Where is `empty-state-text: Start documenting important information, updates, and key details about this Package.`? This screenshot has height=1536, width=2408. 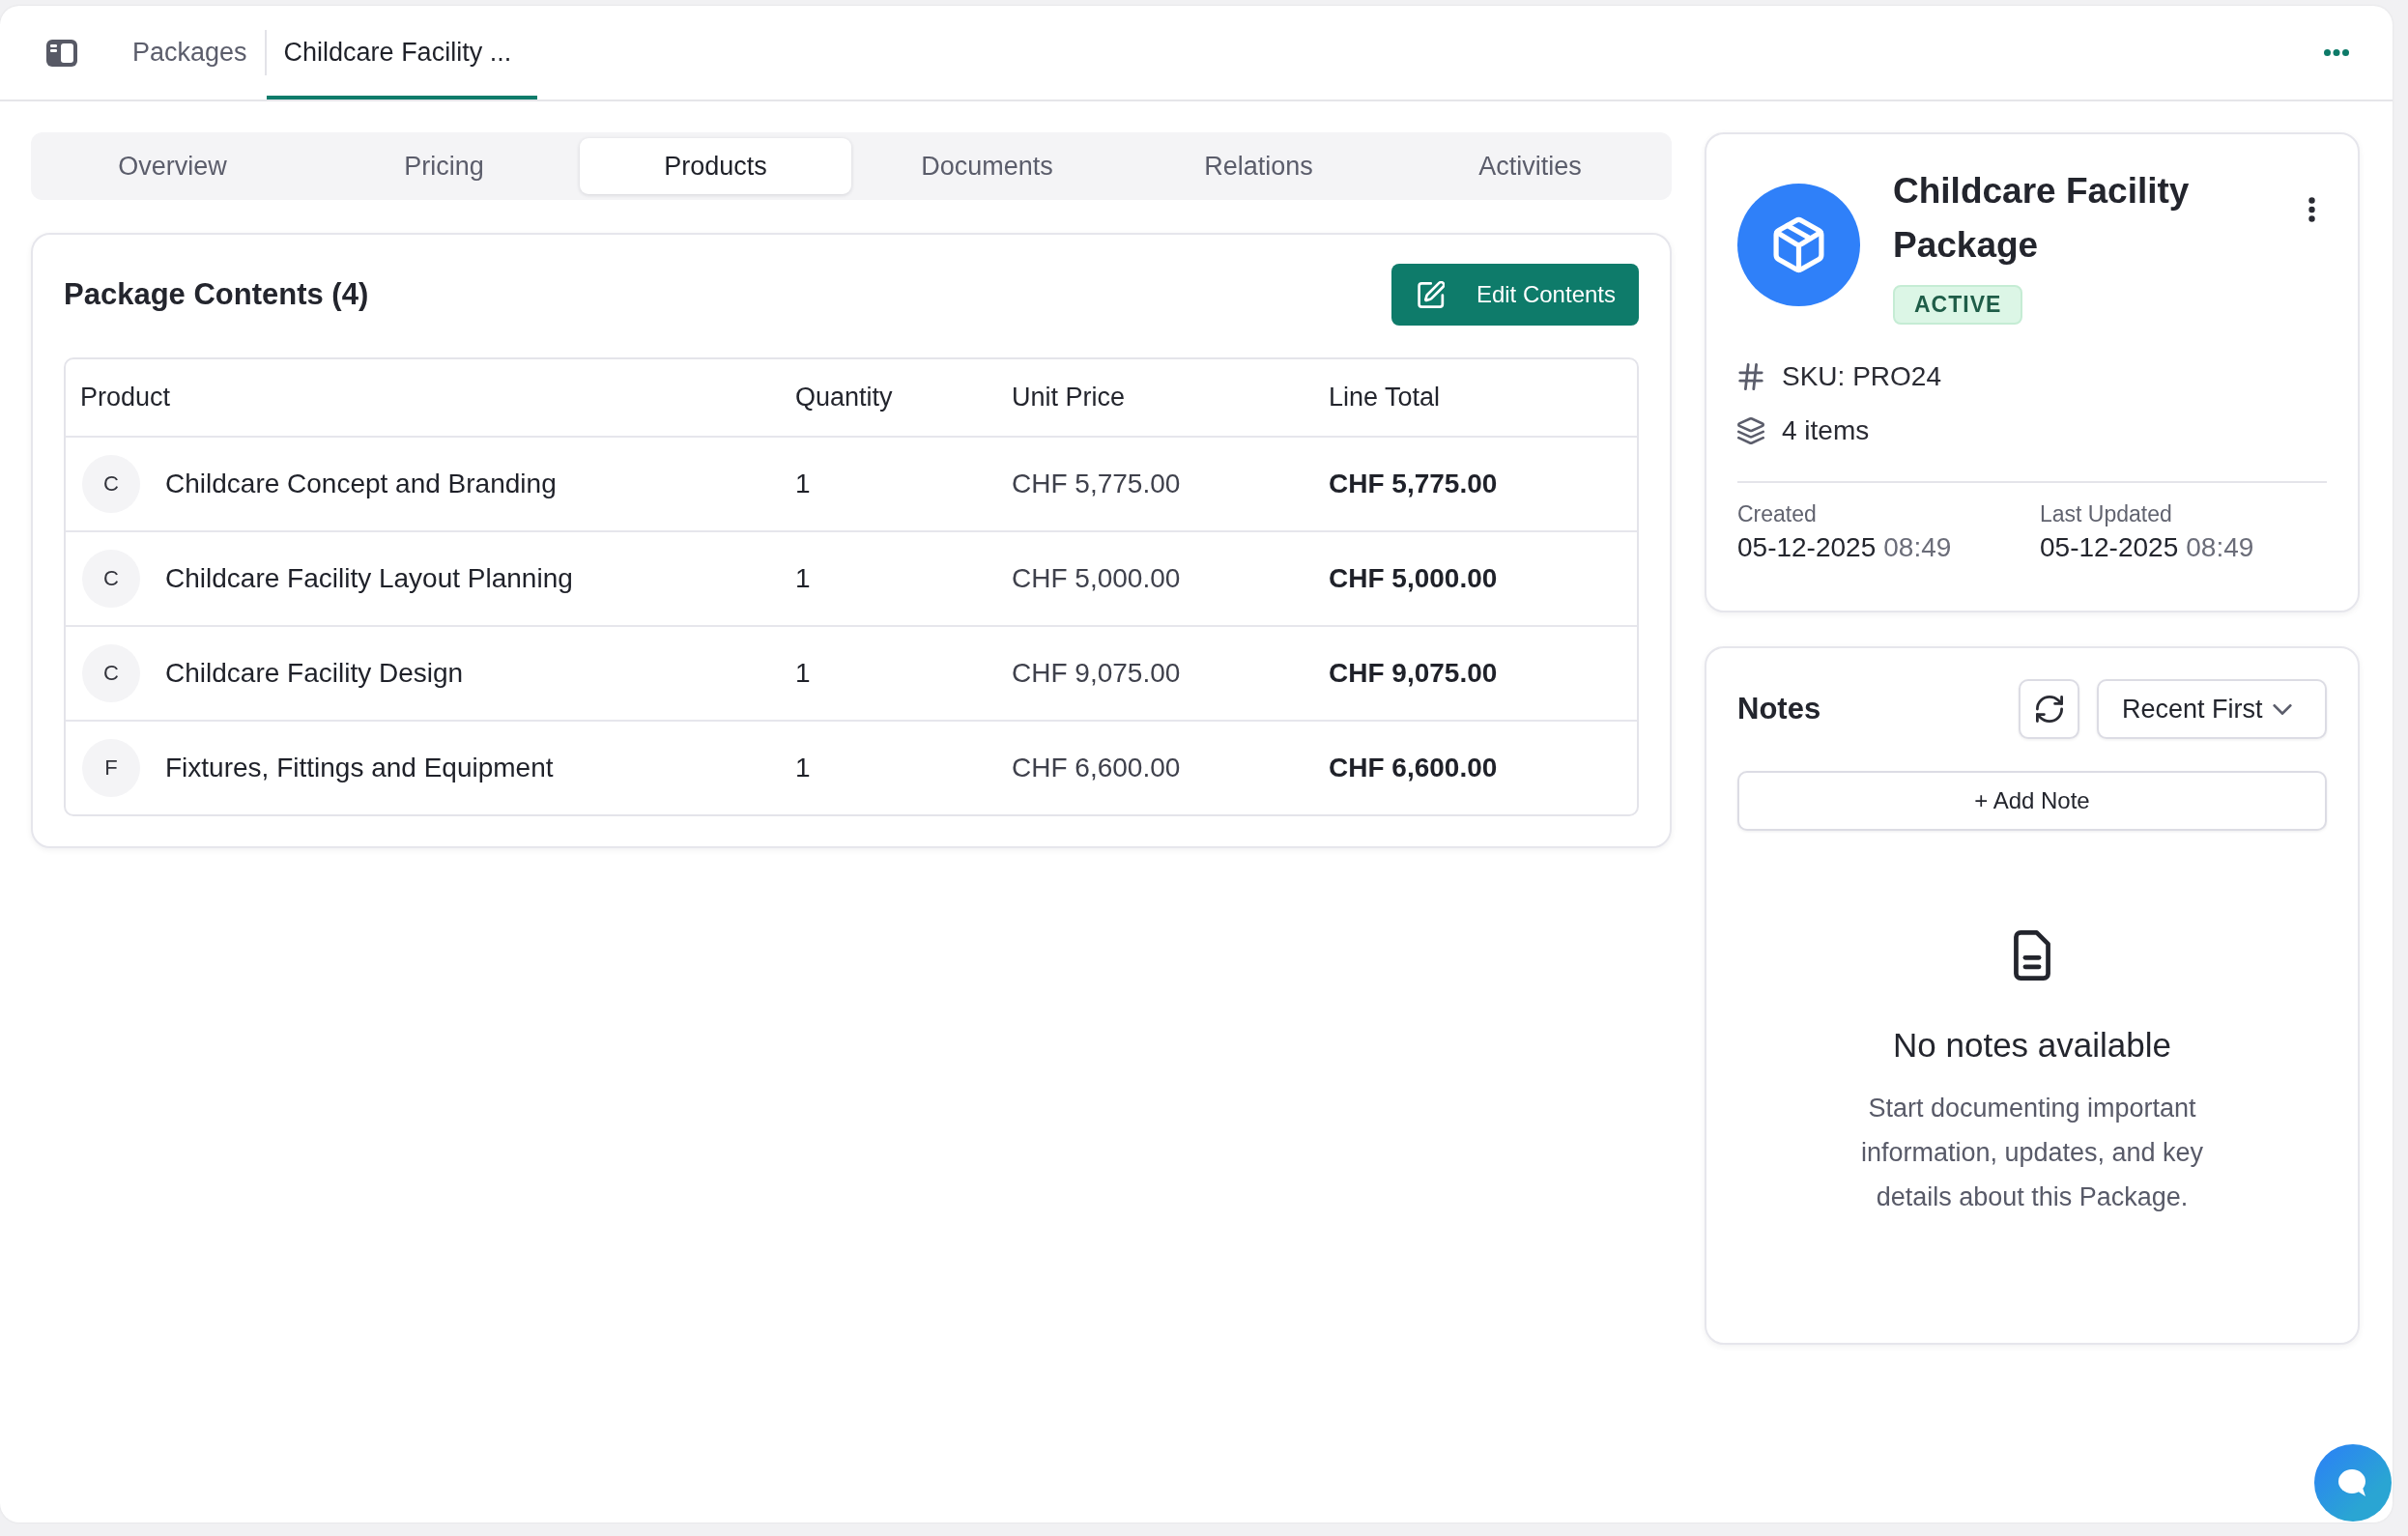
empty-state-text: Start documenting important information, updates, and key details about this Package. is located at coordinates (2032, 1153).